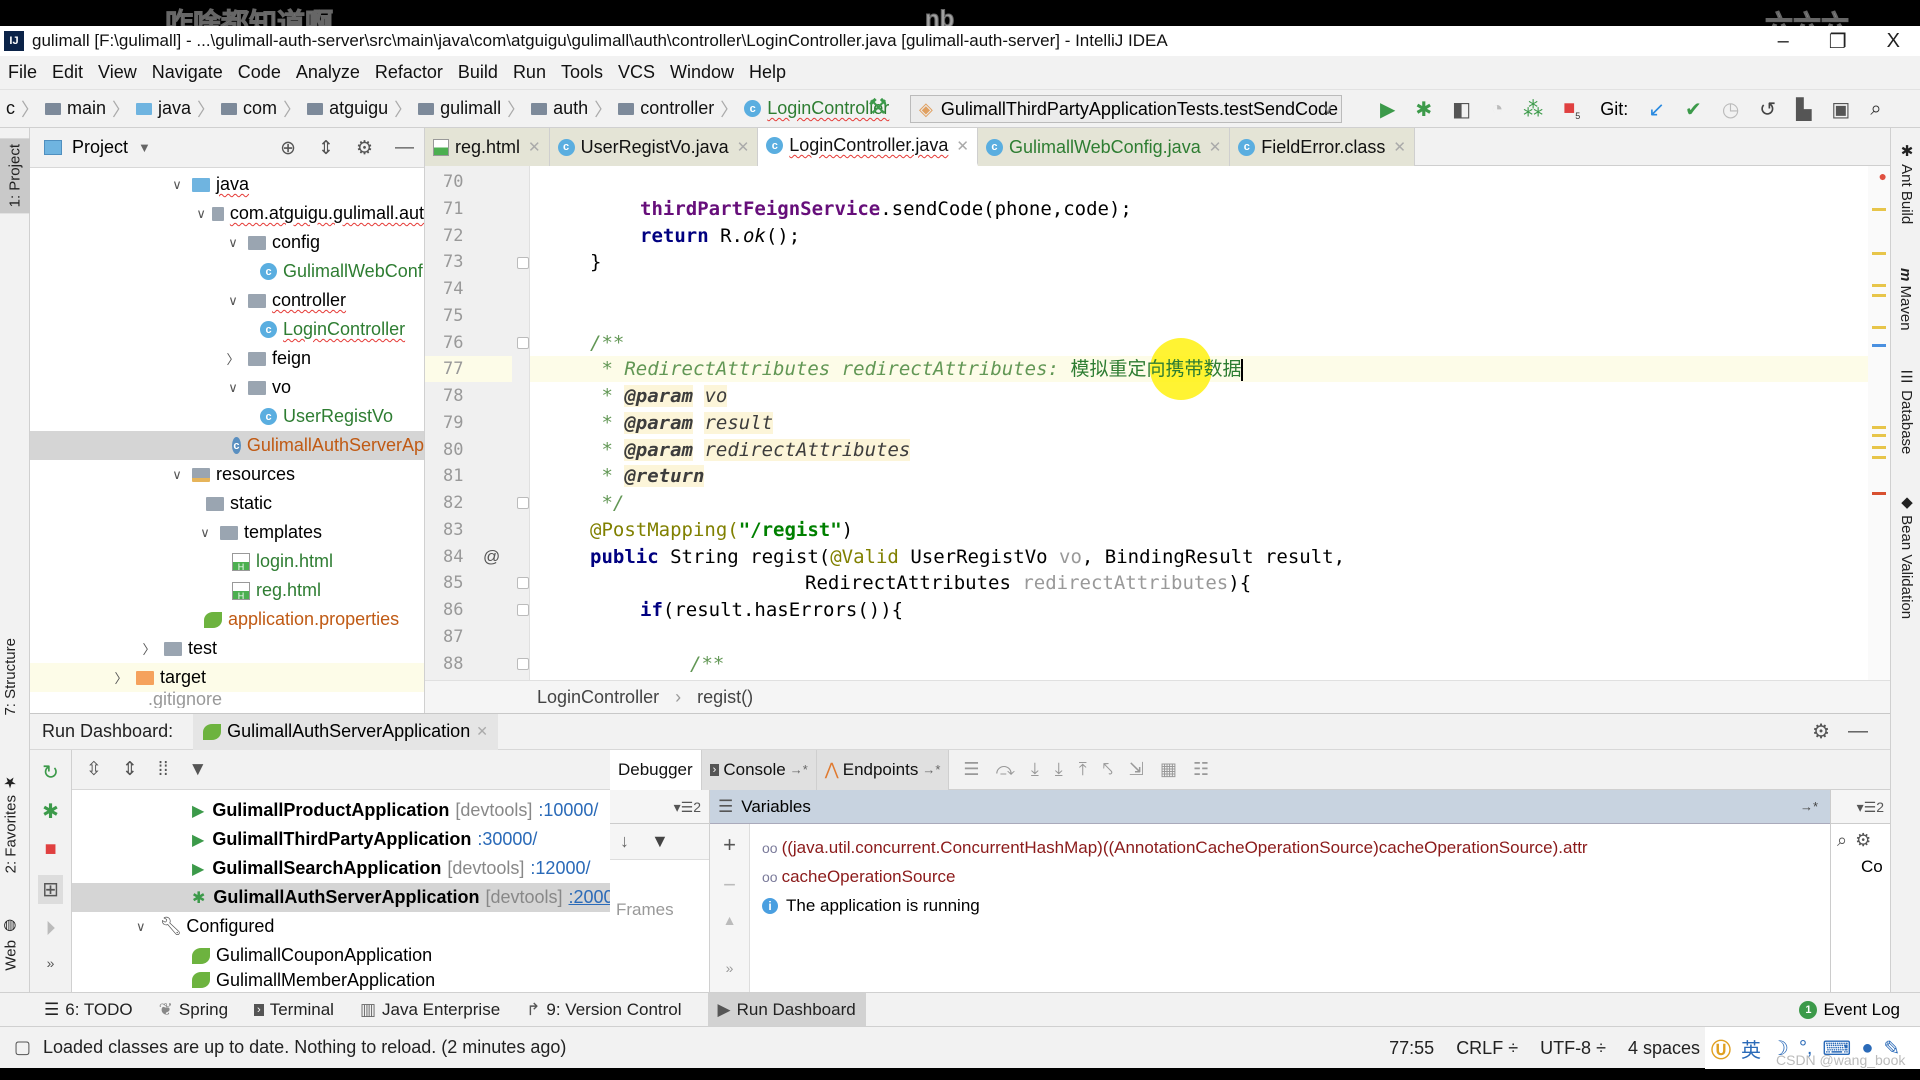 The image size is (1920, 1080). Describe the element at coordinates (227, 590) in the screenshot. I see `tree-item-reg-html: Hreg.html` at that location.